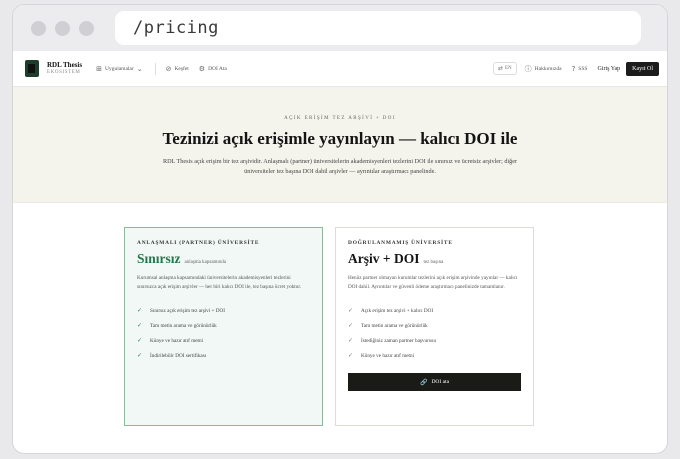 The width and height of the screenshot is (680, 459). What do you see at coordinates (178, 355) in the screenshot?
I see `feature-text: İndirilebilir DOI sertifikası` at bounding box center [178, 355].